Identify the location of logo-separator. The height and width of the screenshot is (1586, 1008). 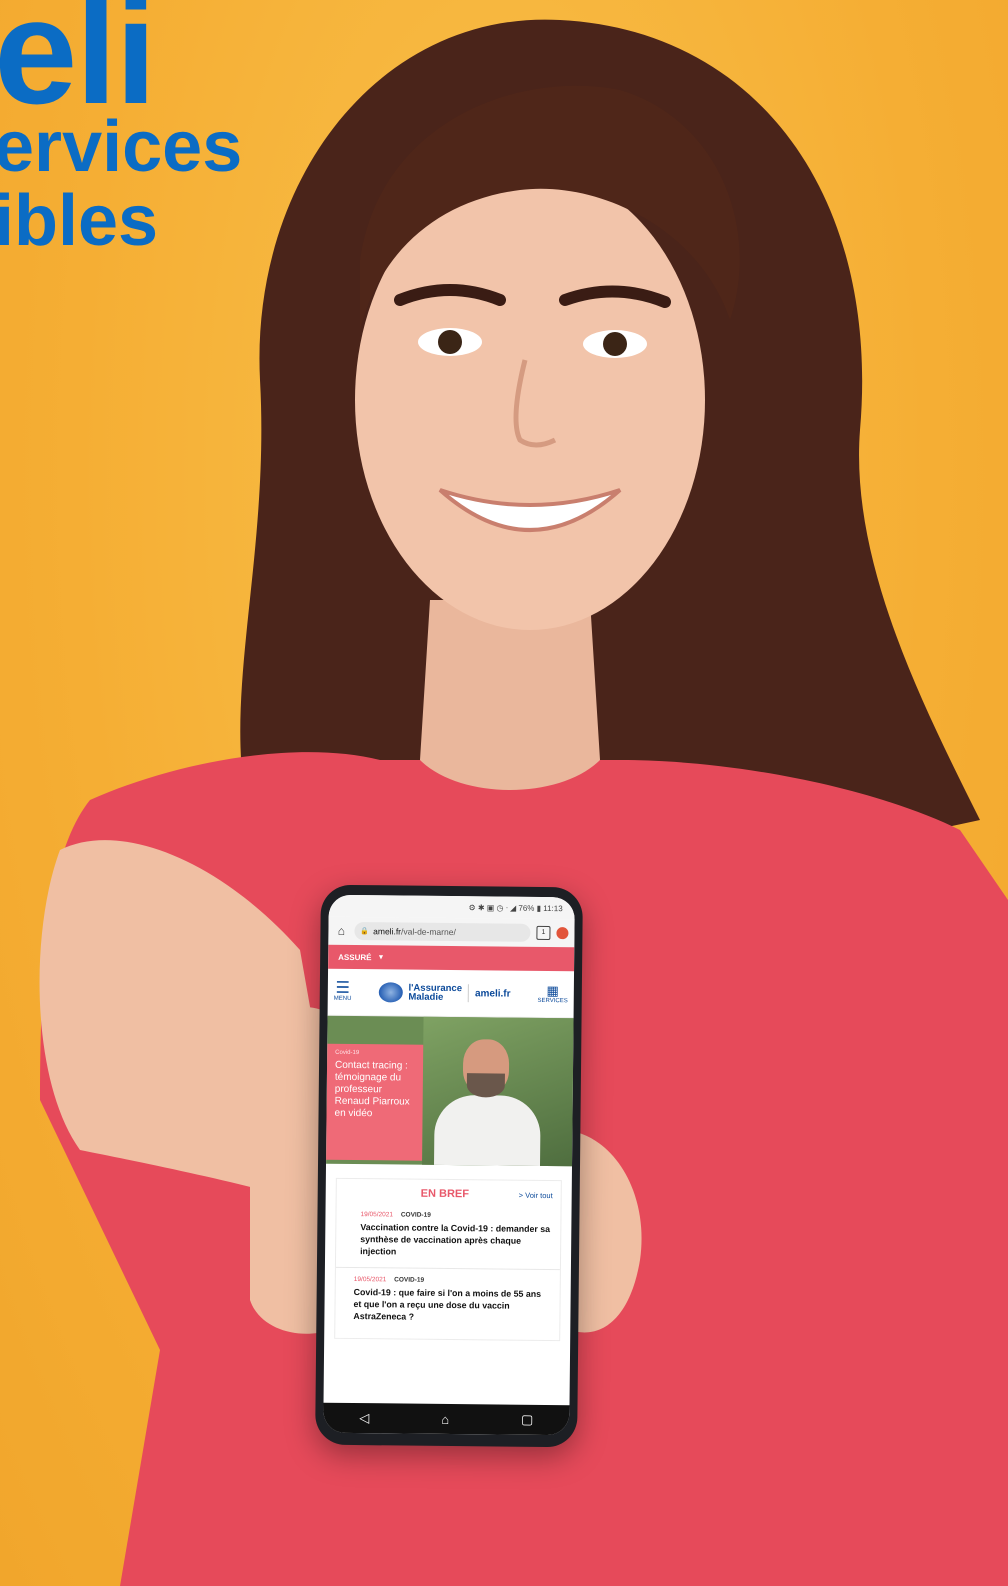
(468, 993).